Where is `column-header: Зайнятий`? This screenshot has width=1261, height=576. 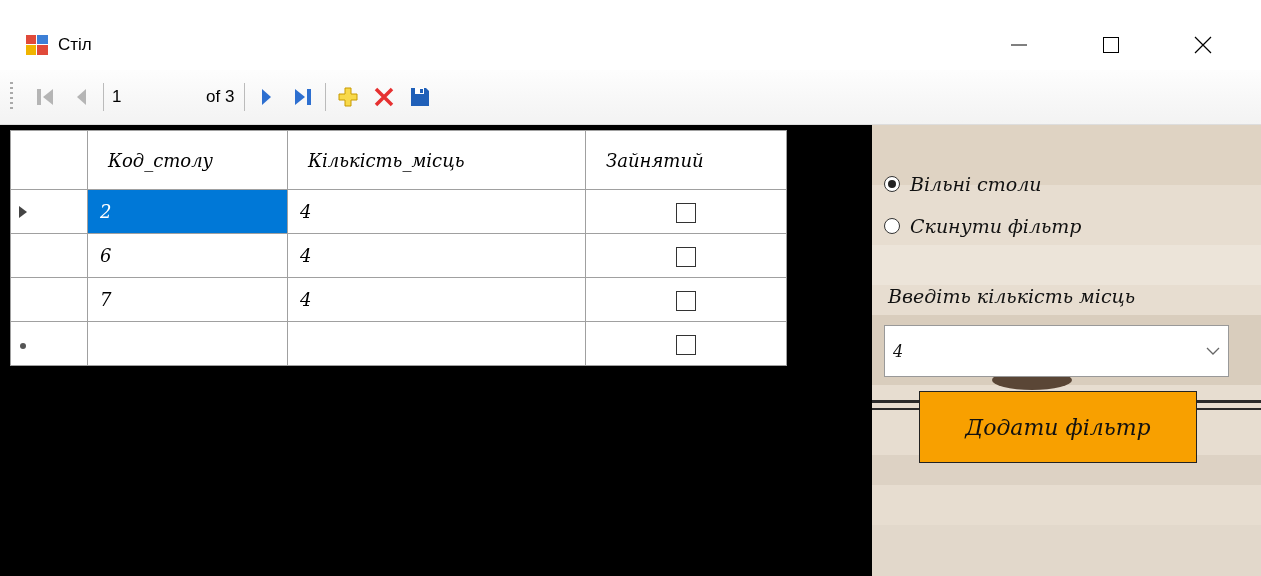 column-header: Зайнятий is located at coordinates (686, 160).